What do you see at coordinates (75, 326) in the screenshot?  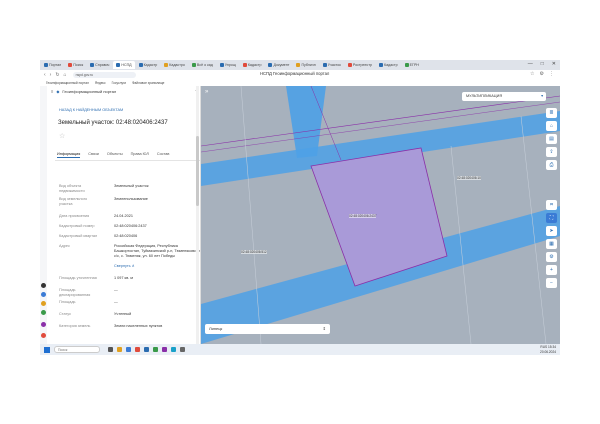 I see `info-key: Категория земель` at bounding box center [75, 326].